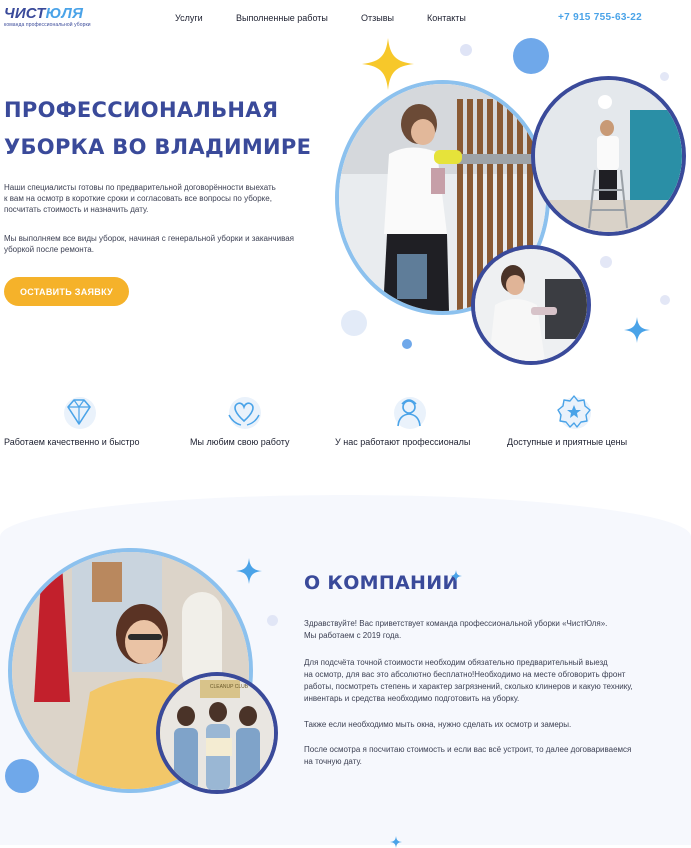 This screenshot has width=691, height=848. What do you see at coordinates (66, 291) in the screenshot?
I see `leave-request-button: ОСТАВИТЬ ЗАЯВКУ` at bounding box center [66, 291].